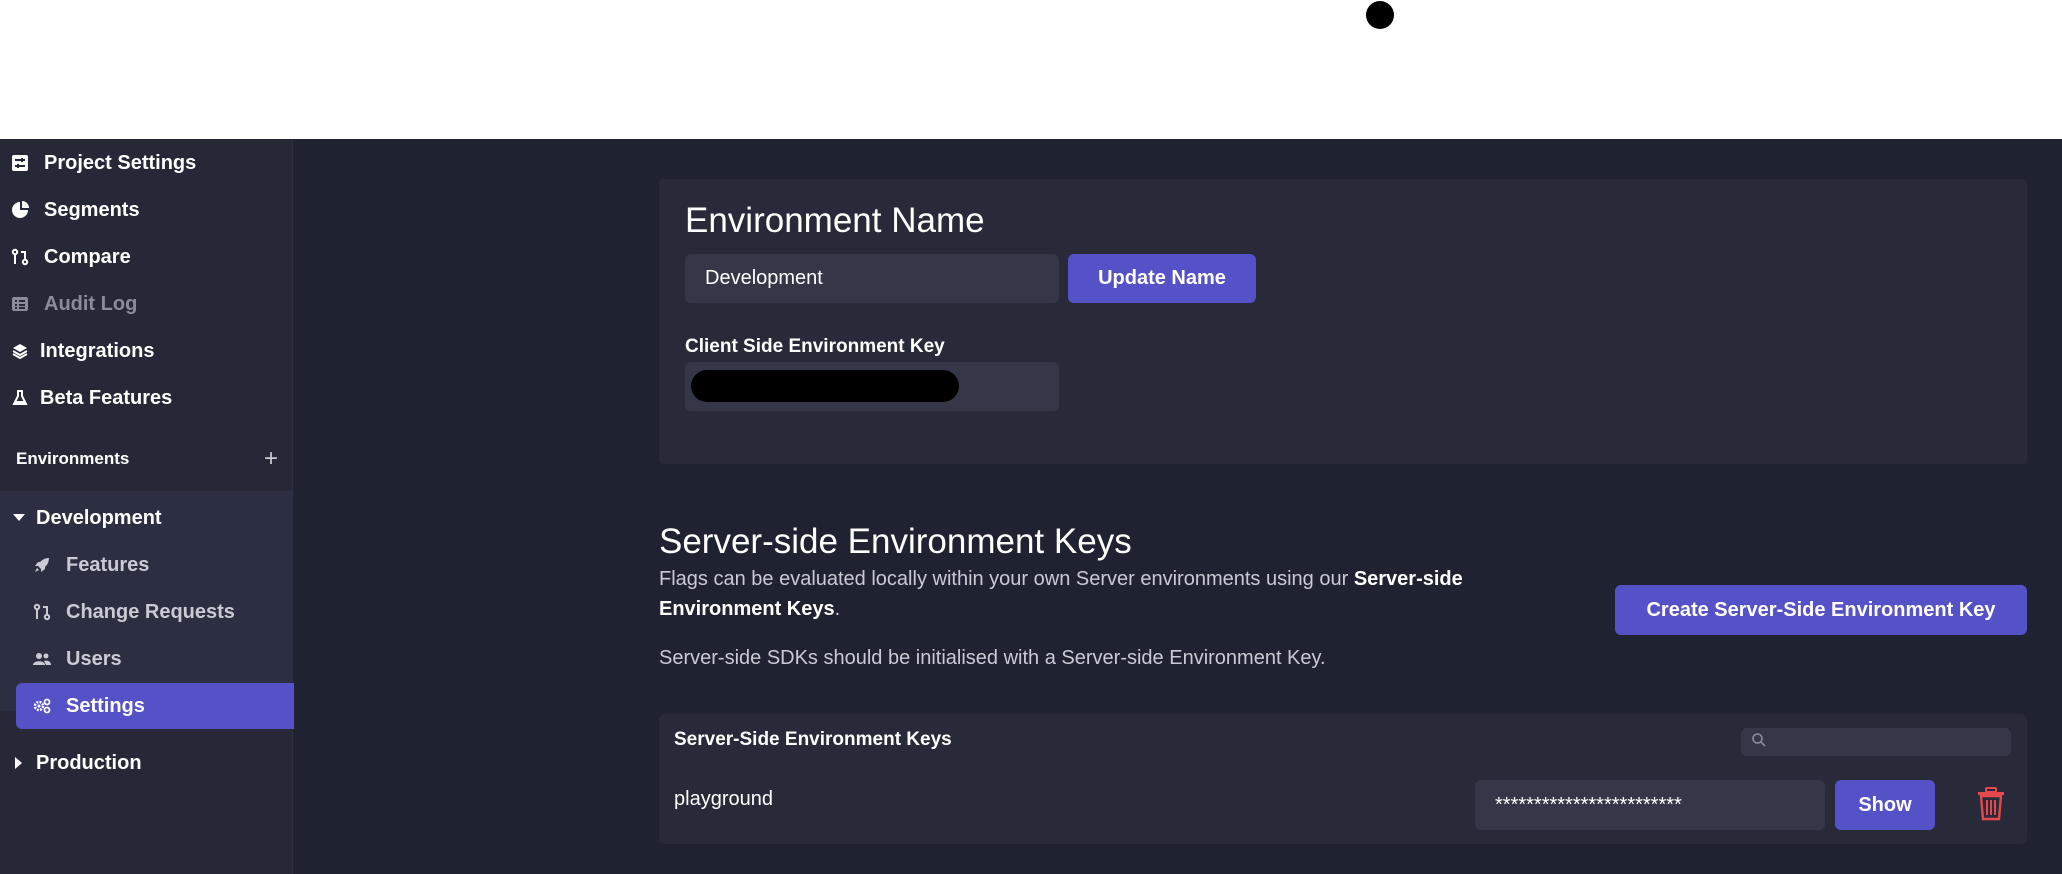  Describe the element at coordinates (97, 350) in the screenshot. I see `sidebar-item-label: Integrations` at that location.